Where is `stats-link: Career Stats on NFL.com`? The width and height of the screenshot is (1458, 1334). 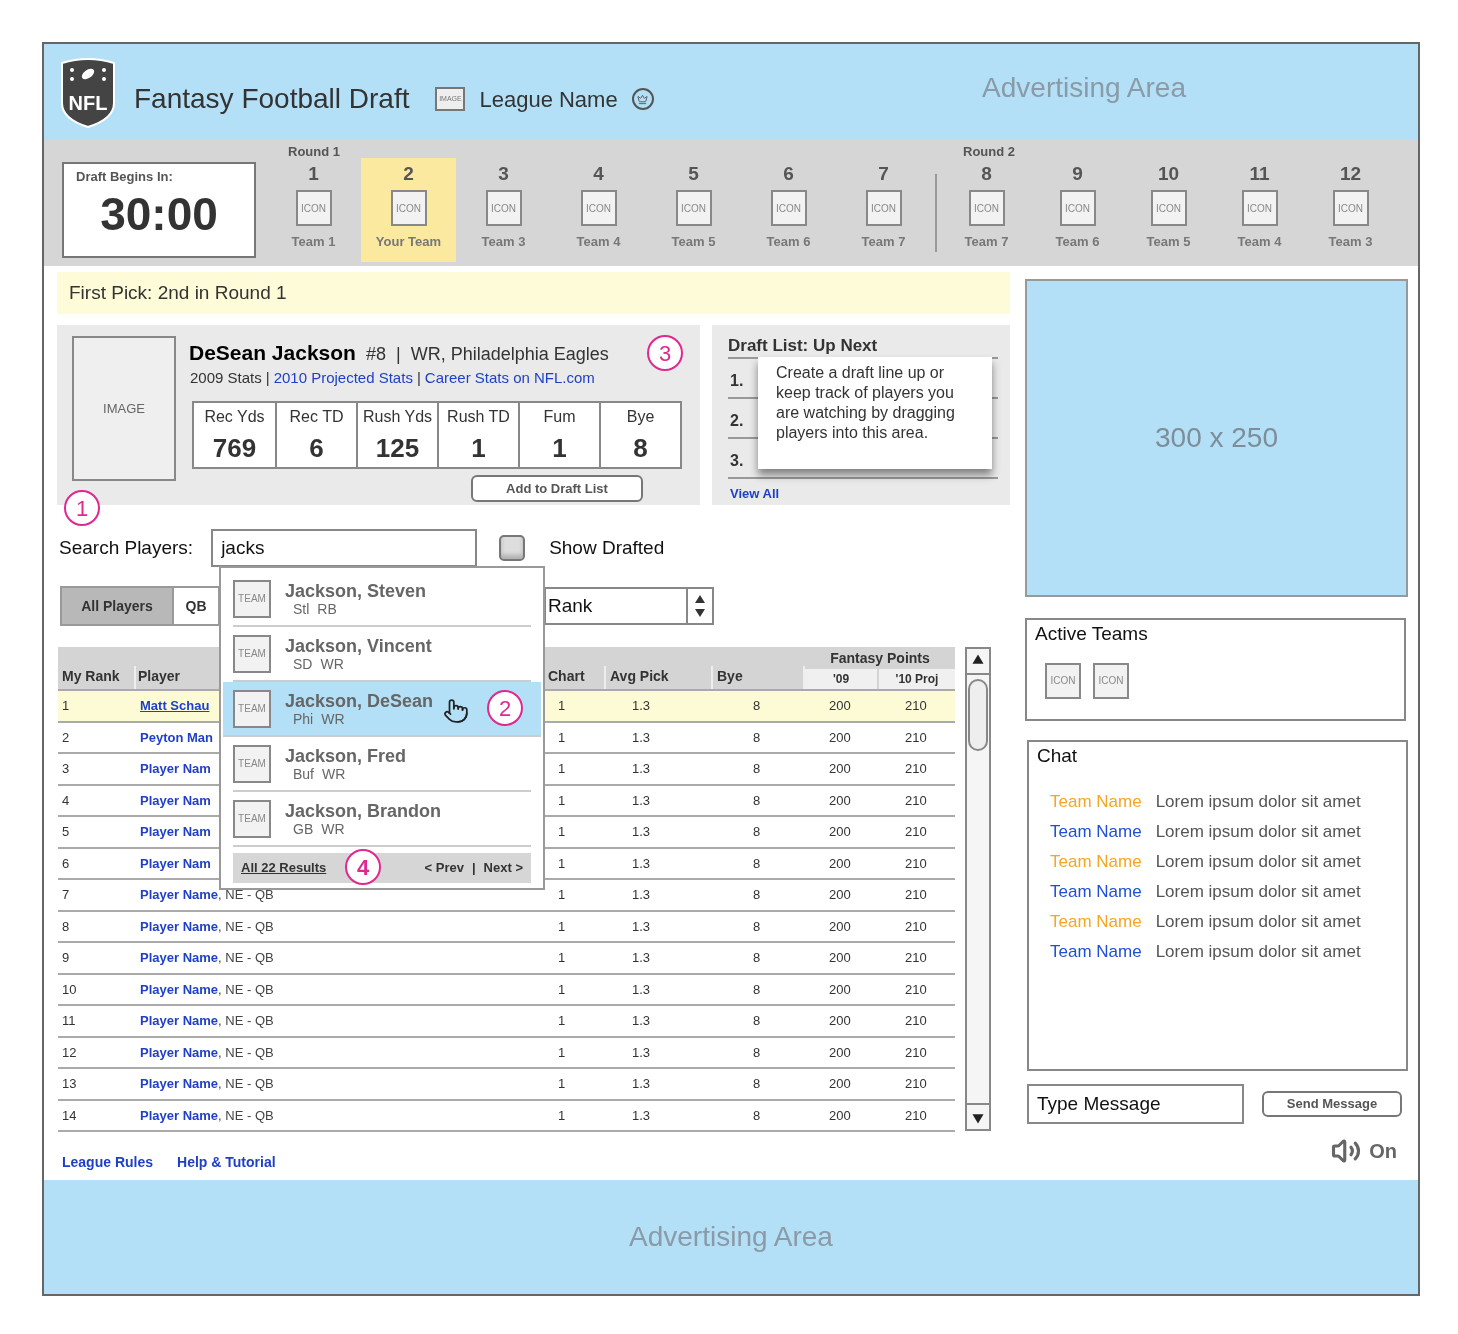
stats-link: Career Stats on NFL.com is located at coordinates (509, 378).